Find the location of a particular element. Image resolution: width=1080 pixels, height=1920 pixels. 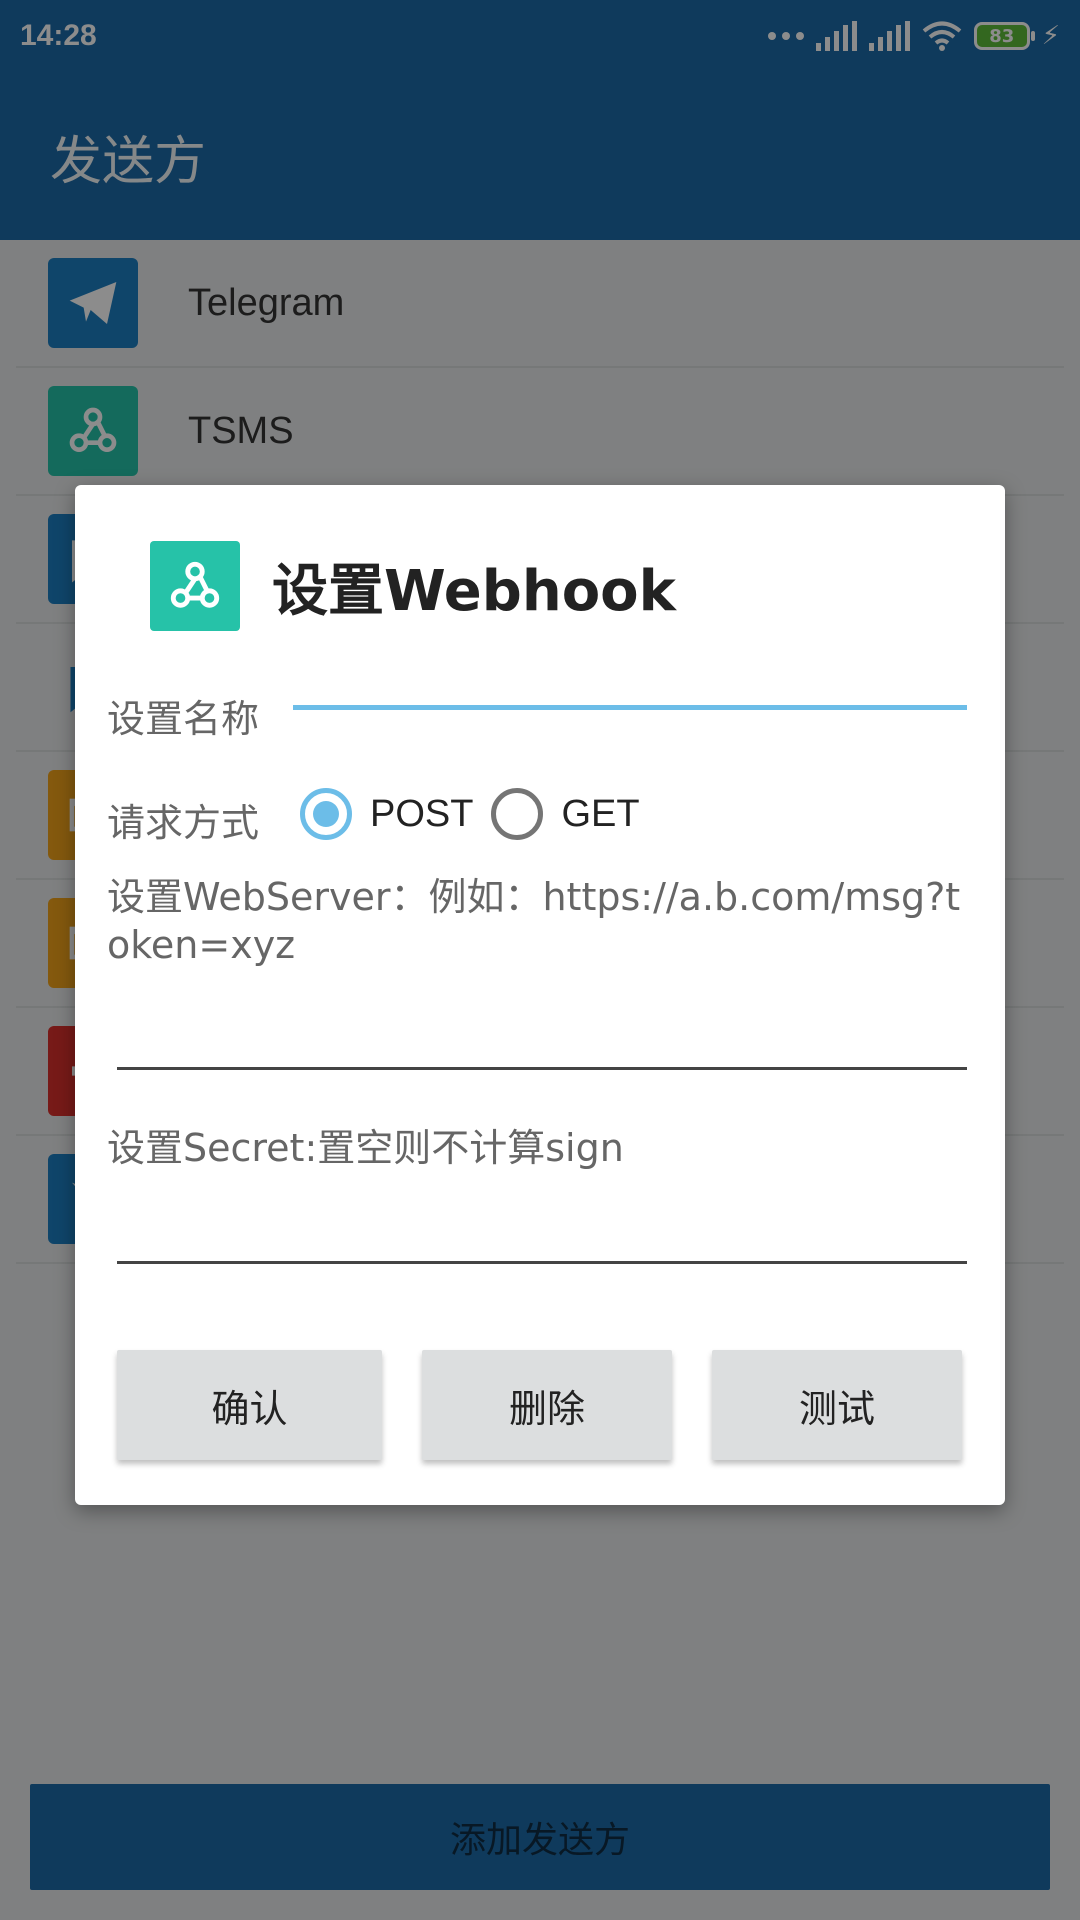

test-button: 测试 is located at coordinates (837, 1405).